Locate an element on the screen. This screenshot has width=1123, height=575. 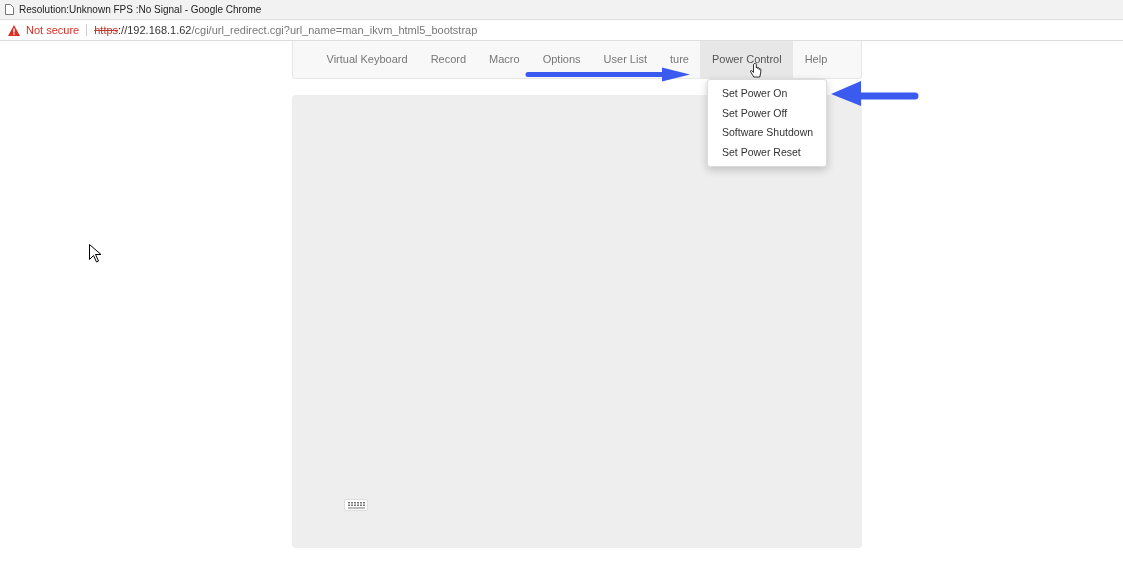
nav-tab: ture is located at coordinates (679, 59).